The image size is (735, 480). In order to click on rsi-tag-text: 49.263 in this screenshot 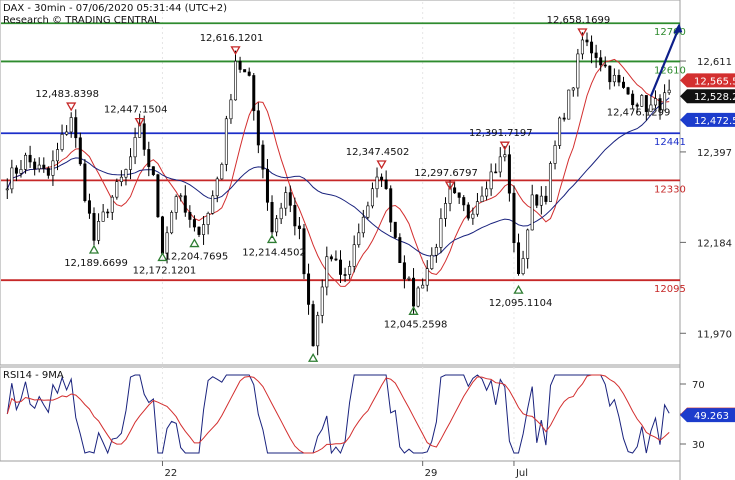, I will do `click(711, 416)`.